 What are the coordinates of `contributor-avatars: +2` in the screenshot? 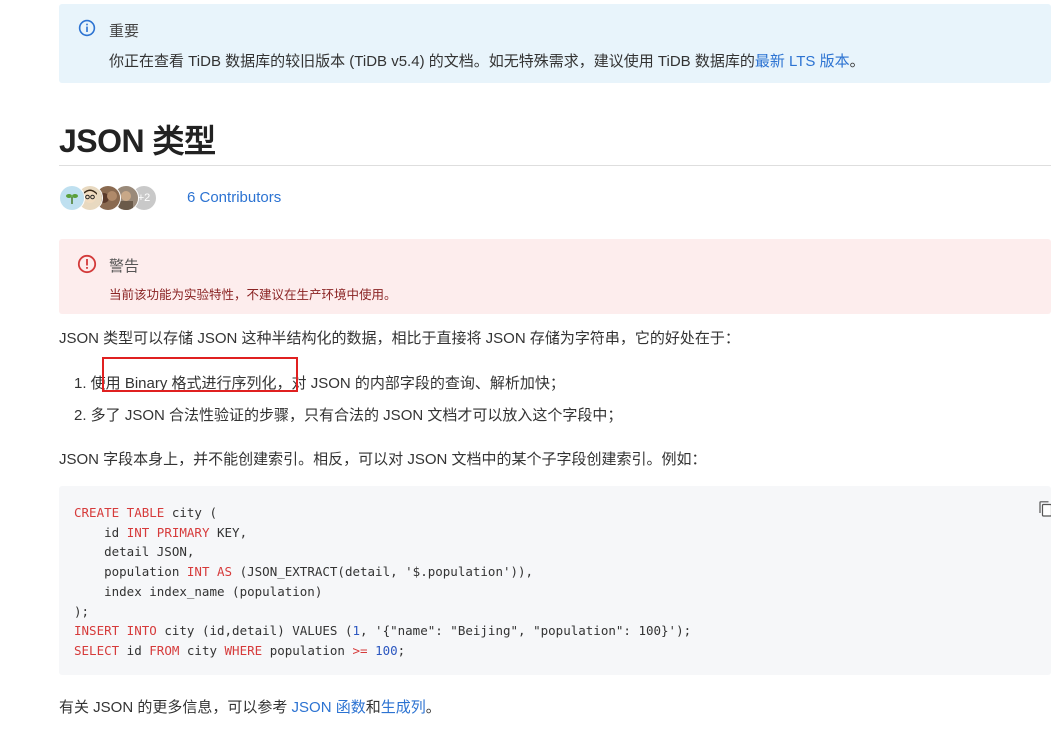 It's located at (114, 198).